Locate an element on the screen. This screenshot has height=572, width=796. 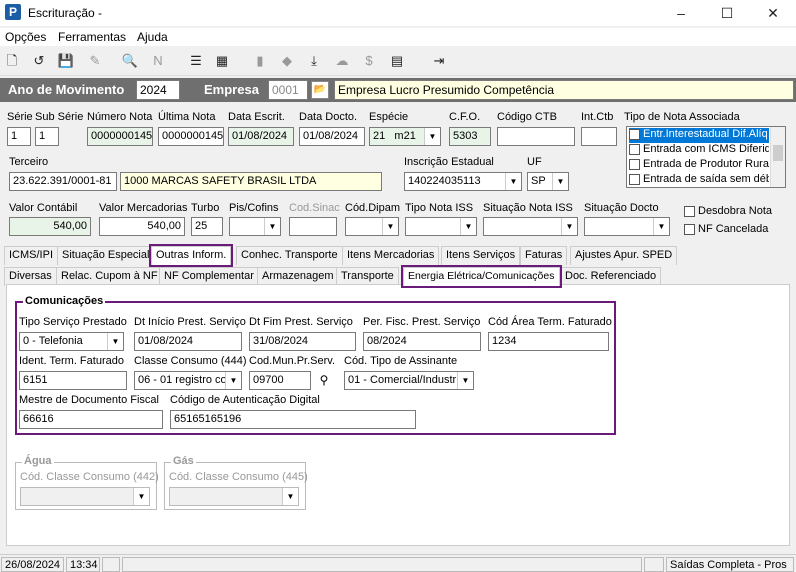
tab-icms-ipi: ICMS/IPI is located at coordinates (31, 255).